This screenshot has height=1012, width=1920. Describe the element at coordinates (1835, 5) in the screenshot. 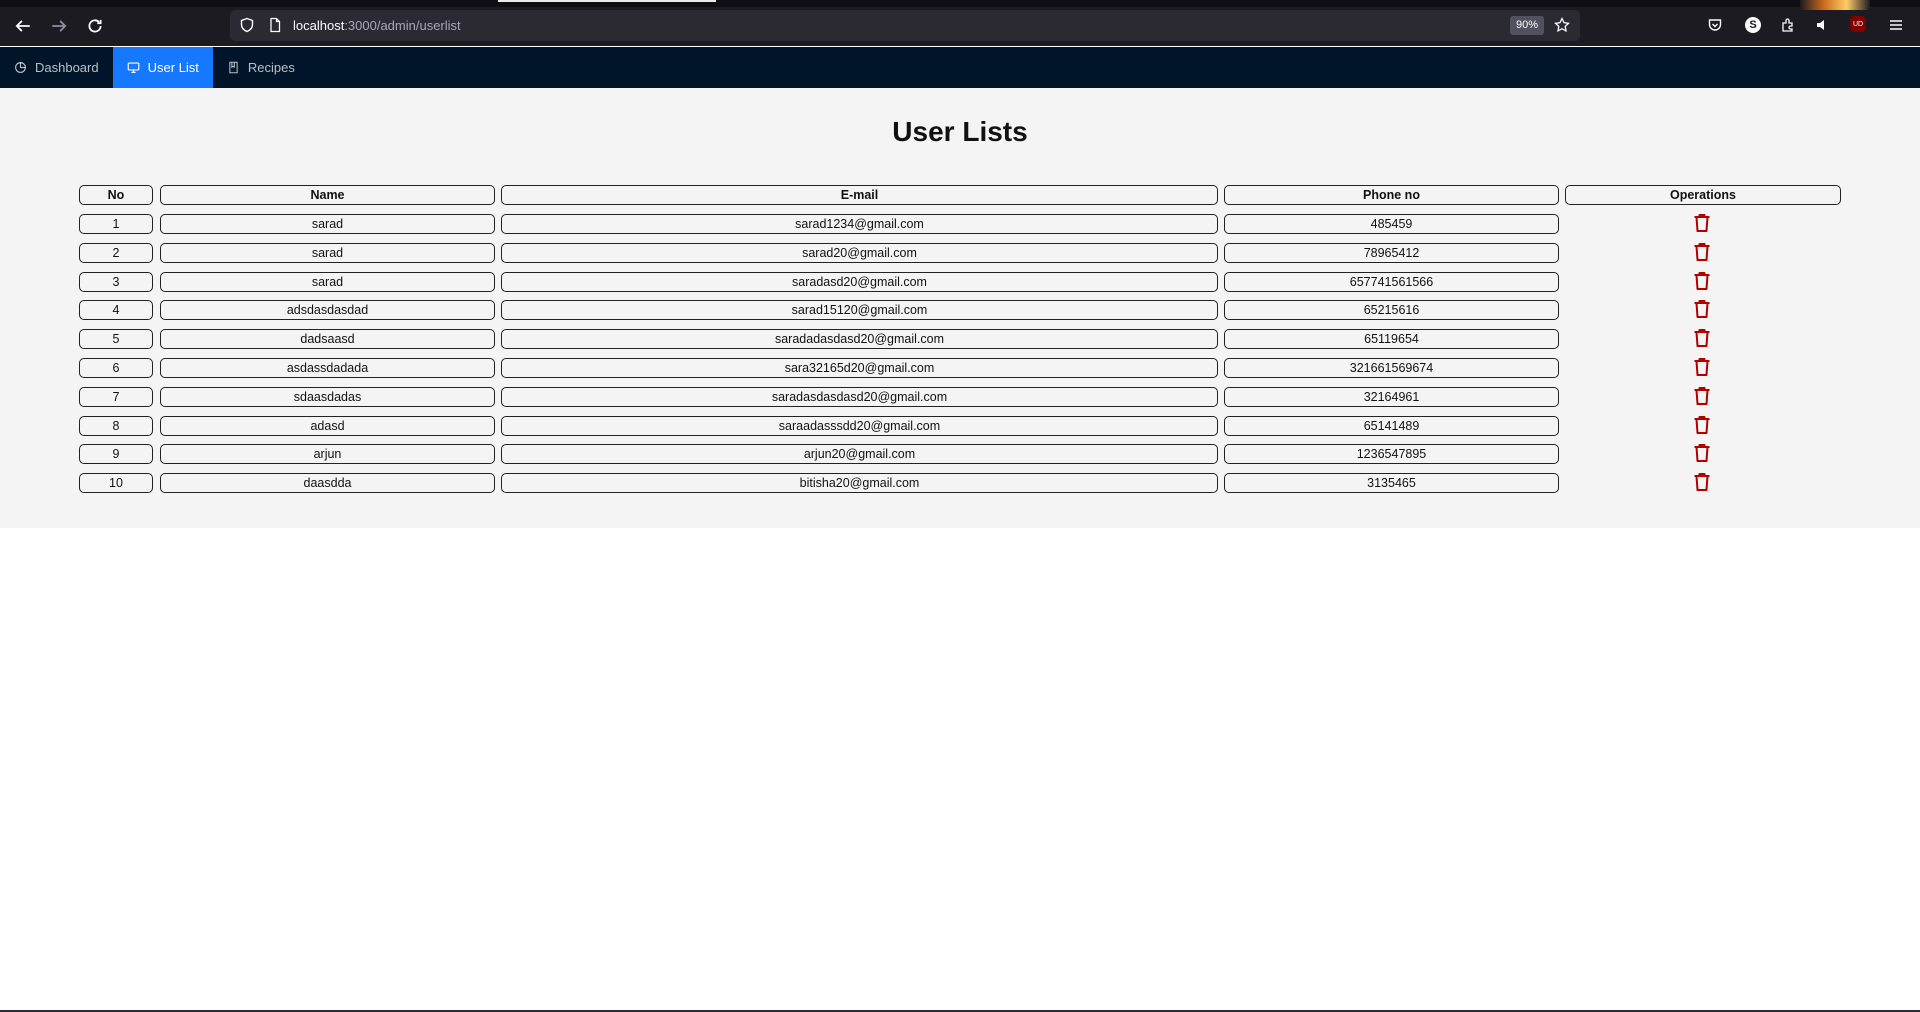

I see `theme-decoration` at that location.